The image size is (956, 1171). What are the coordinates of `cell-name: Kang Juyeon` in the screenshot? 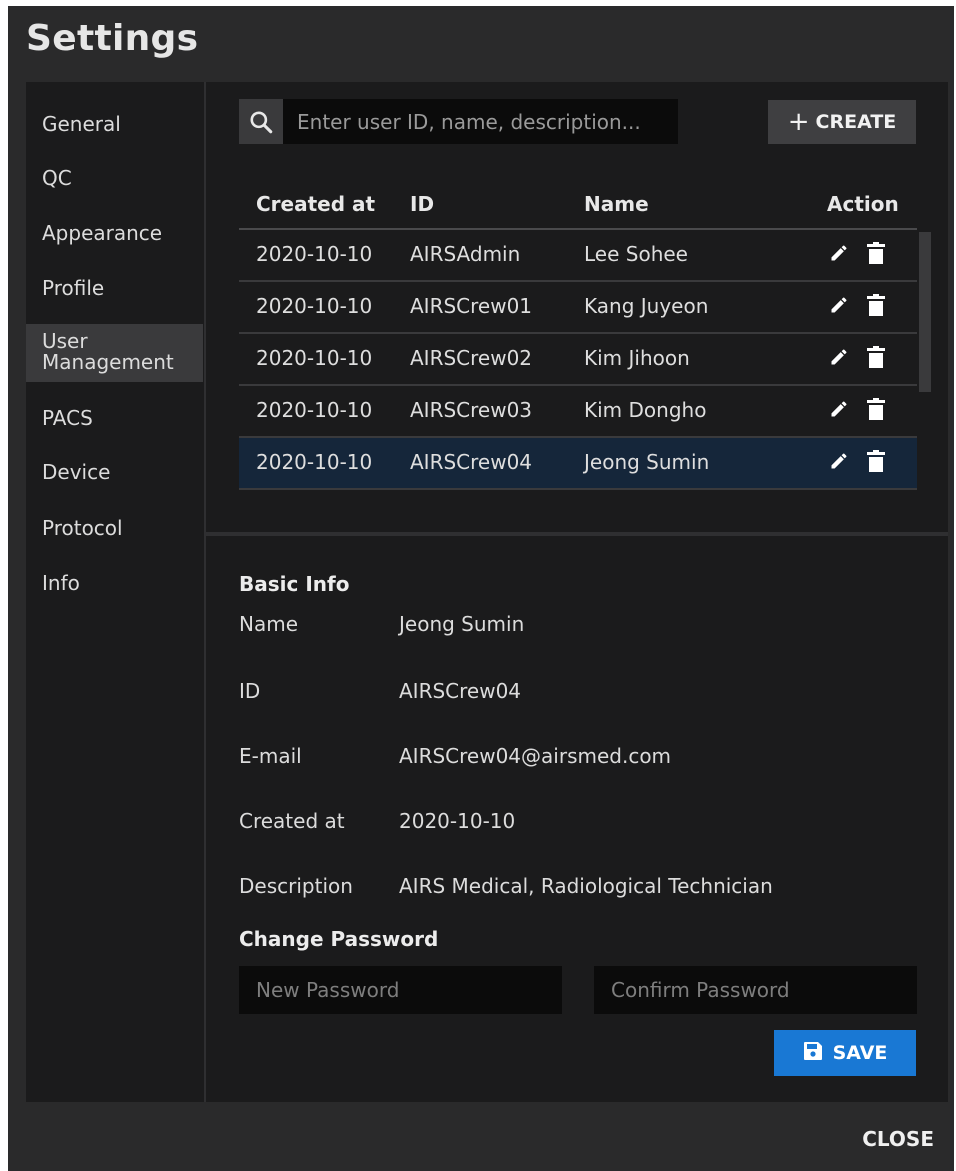 It's located at (646, 306).